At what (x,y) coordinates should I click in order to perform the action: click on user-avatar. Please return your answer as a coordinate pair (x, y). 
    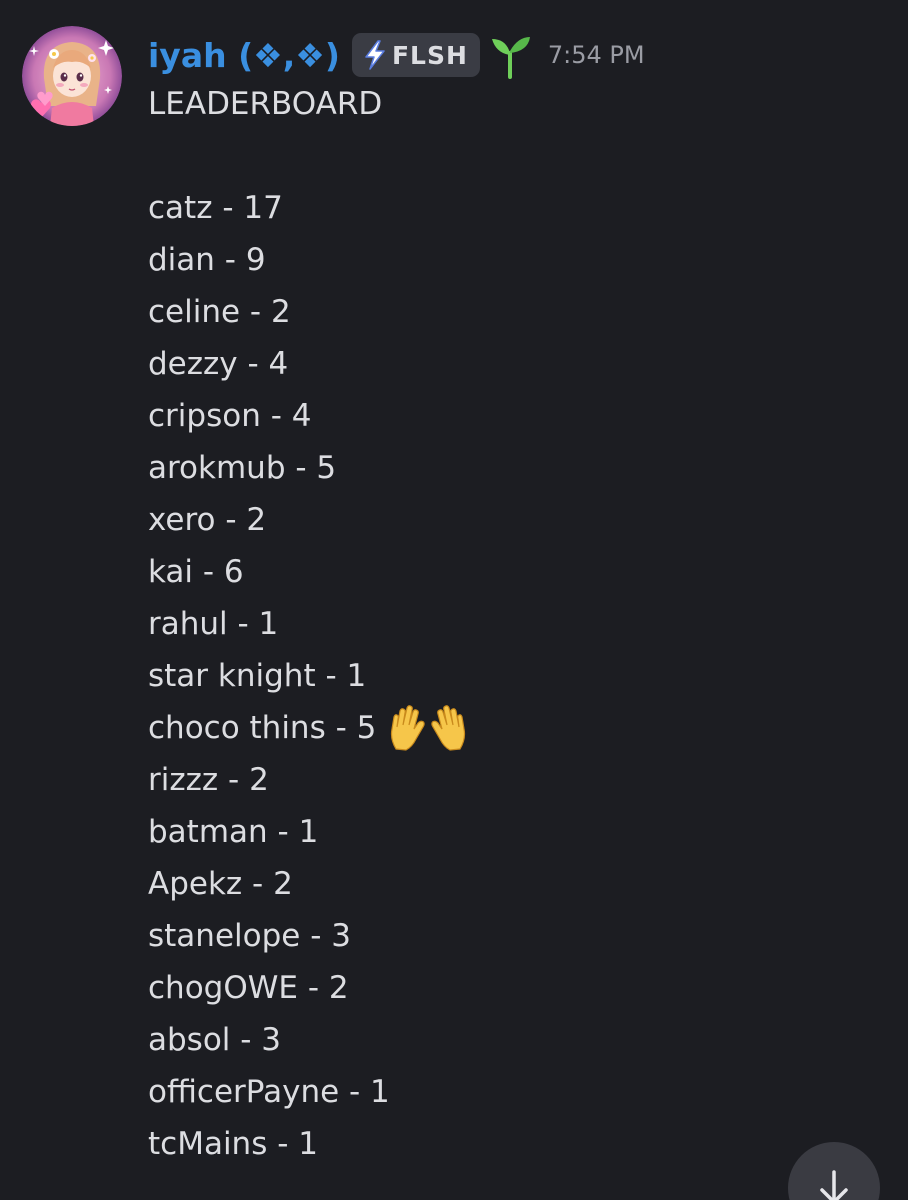
    Looking at the image, I should click on (72, 76).